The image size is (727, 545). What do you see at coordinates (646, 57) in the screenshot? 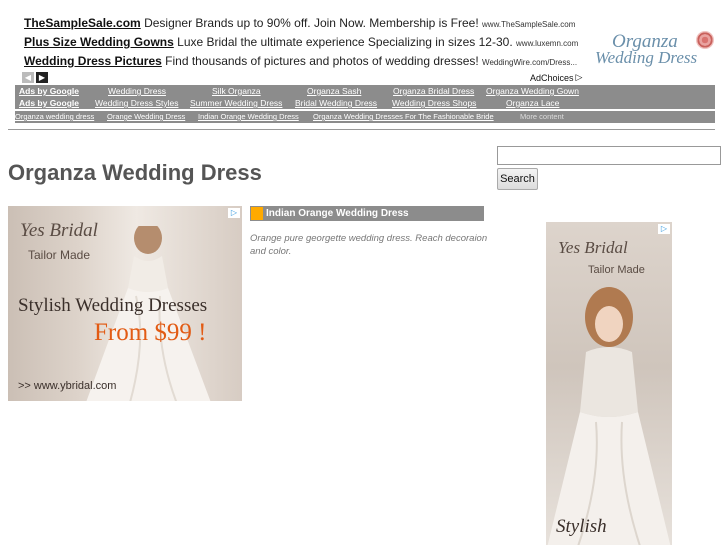
I see `logo-line-2: Wedding Dress` at bounding box center [646, 57].